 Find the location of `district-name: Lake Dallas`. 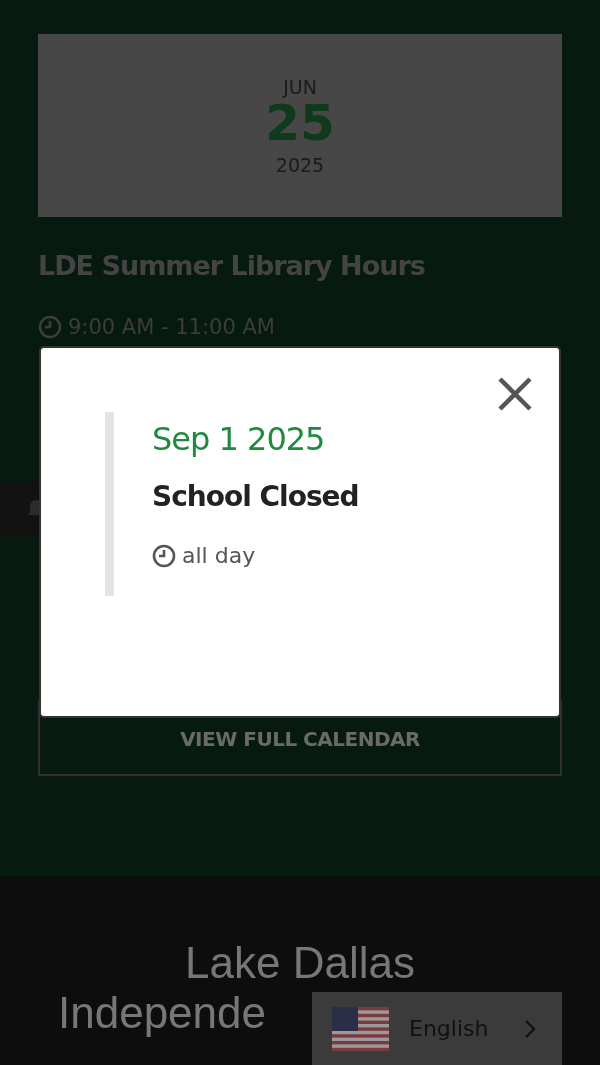

district-name: Lake Dallas is located at coordinates (300, 963).